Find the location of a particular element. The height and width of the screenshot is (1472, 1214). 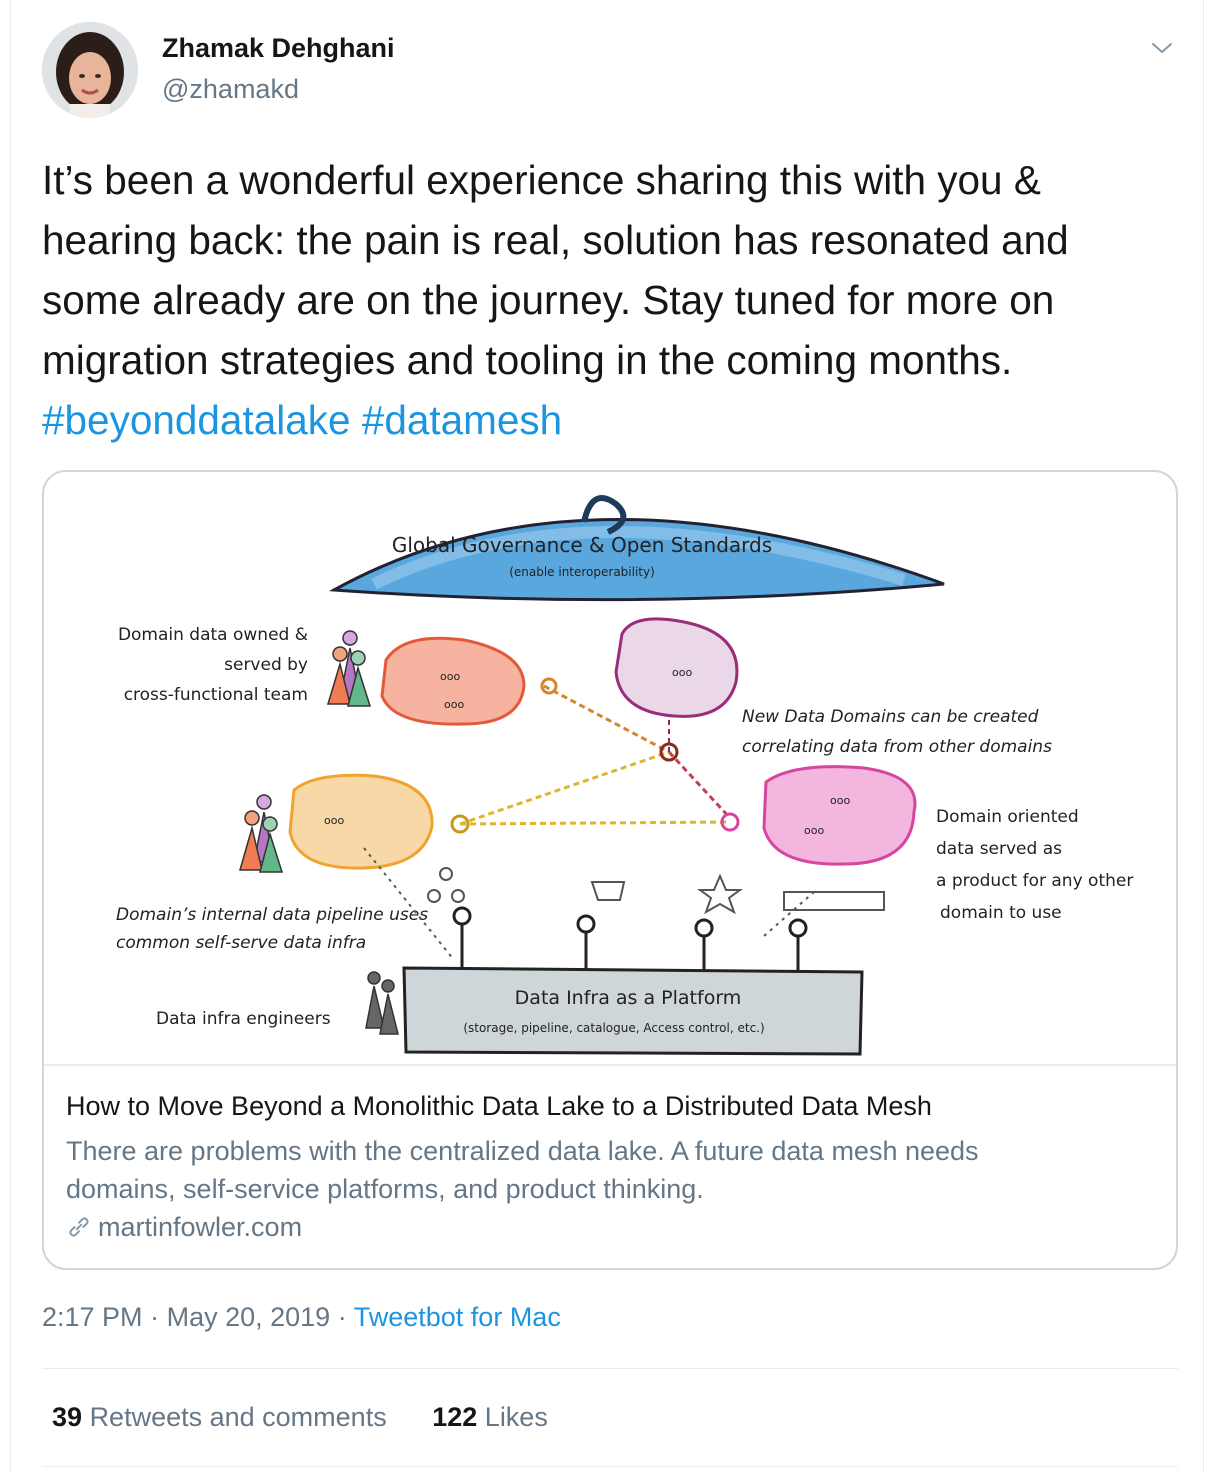

platform-tool-icons is located at coordinates (656, 891).